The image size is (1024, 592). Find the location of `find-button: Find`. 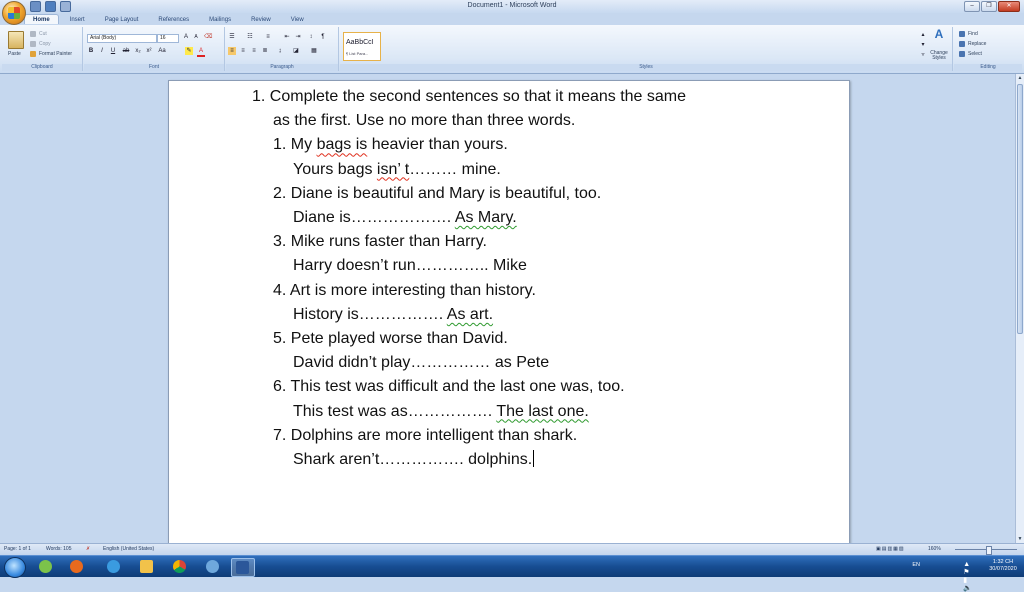

find-button: Find is located at coordinates (973, 34).